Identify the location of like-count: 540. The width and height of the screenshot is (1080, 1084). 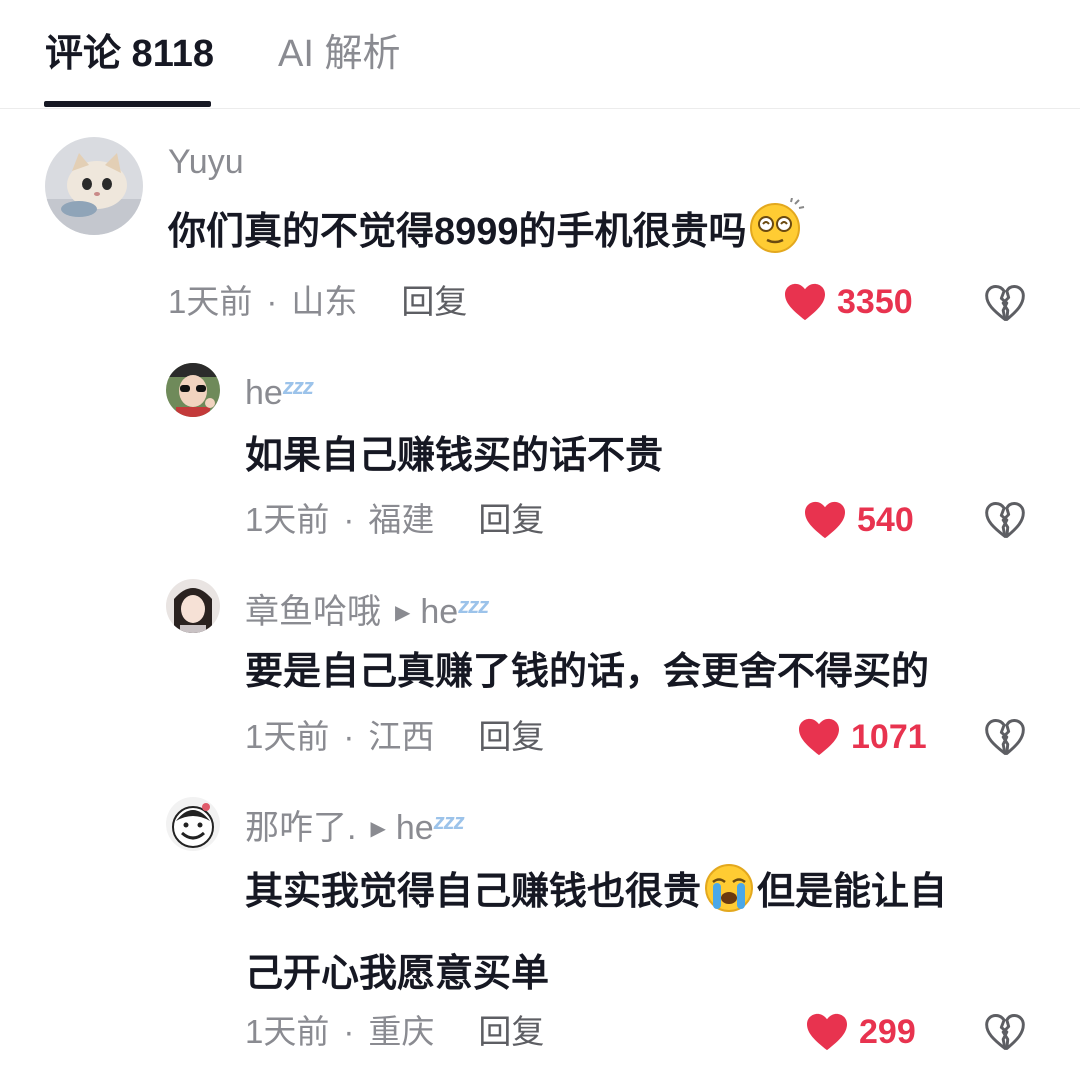
(885, 519).